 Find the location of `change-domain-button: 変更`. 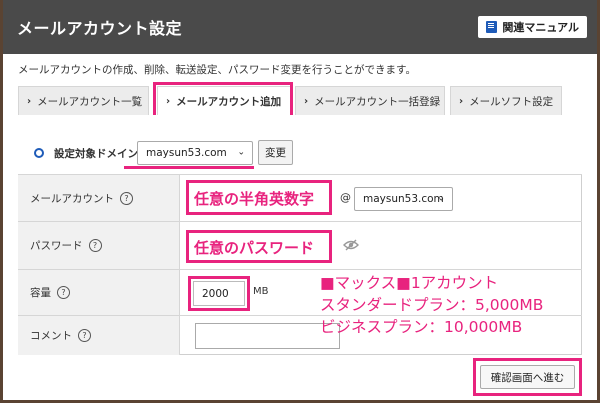

change-domain-button: 変更 is located at coordinates (275, 152).